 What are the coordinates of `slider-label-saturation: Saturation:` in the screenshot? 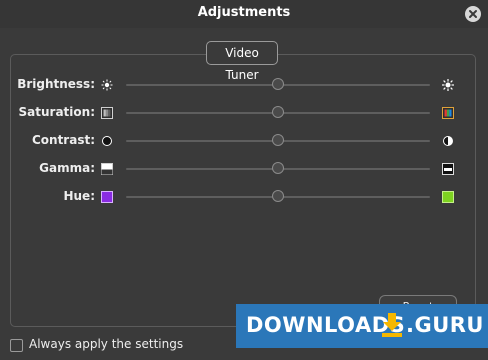 It's located at (56, 112).